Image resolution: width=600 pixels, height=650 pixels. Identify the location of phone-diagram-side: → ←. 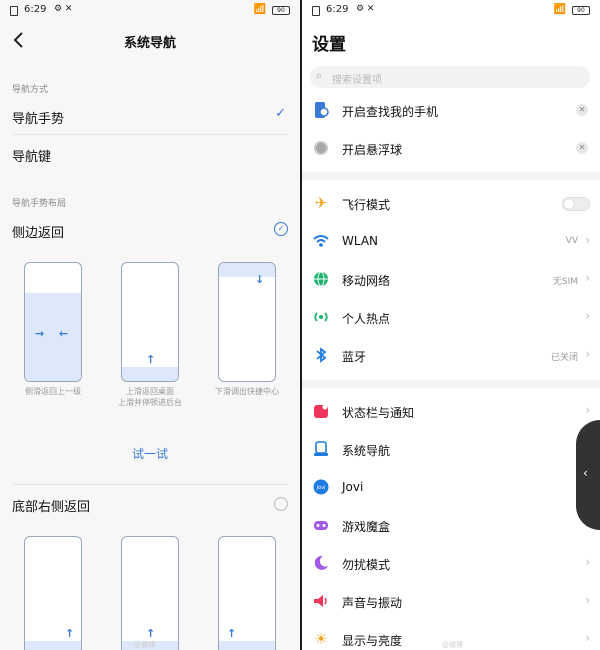
(53, 322).